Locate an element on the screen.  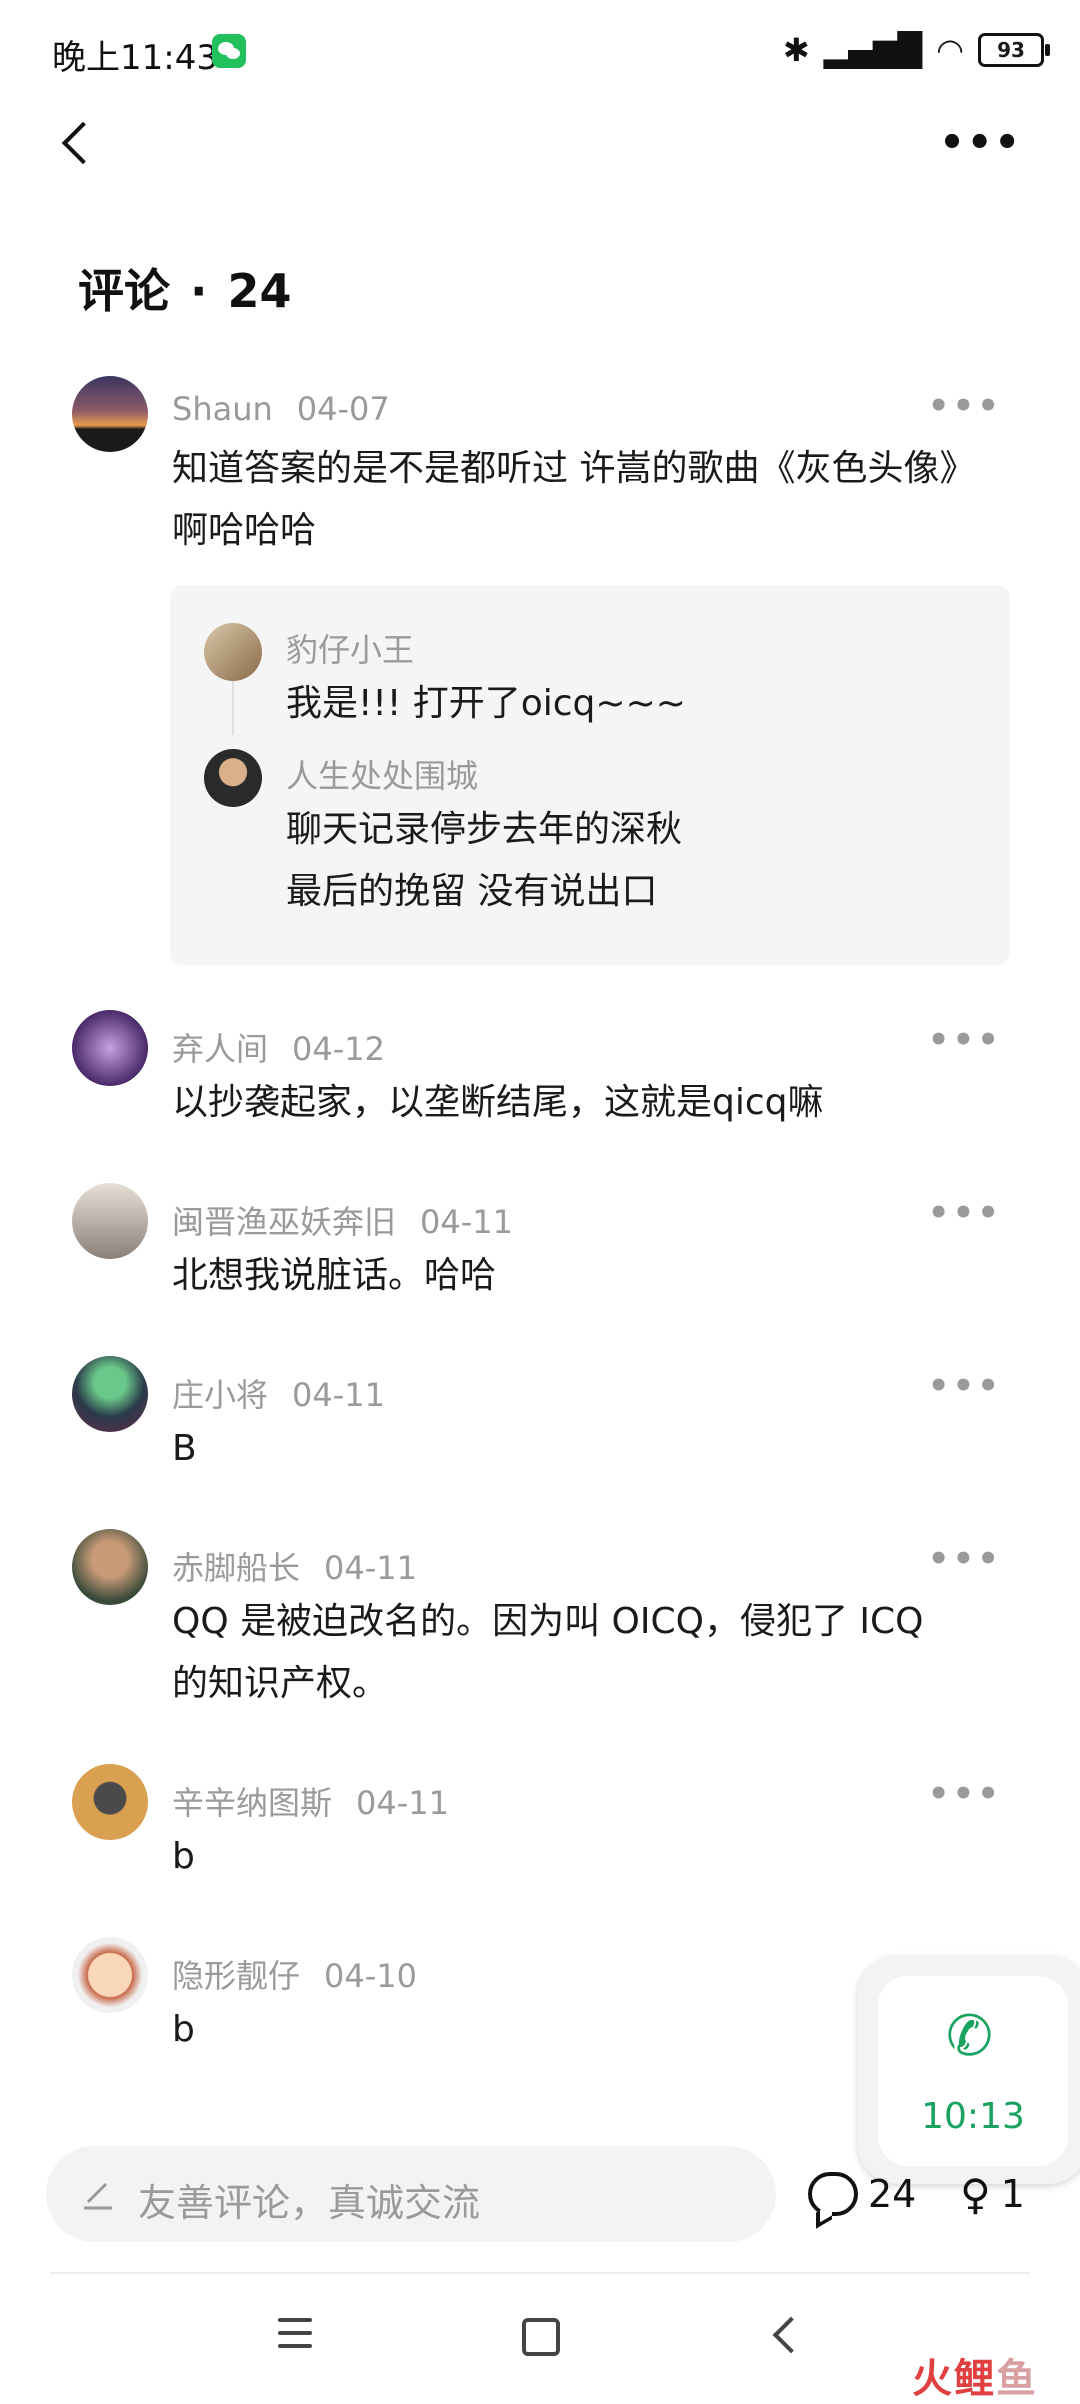
comment-user: 庄小将 is located at coordinates (220, 1395).